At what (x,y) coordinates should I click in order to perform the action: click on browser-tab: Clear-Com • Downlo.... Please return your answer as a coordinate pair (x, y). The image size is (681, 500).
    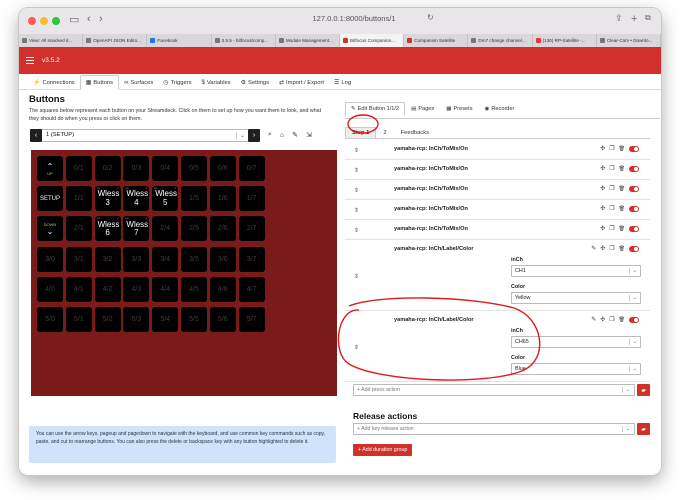
    Looking at the image, I should click on (629, 40).